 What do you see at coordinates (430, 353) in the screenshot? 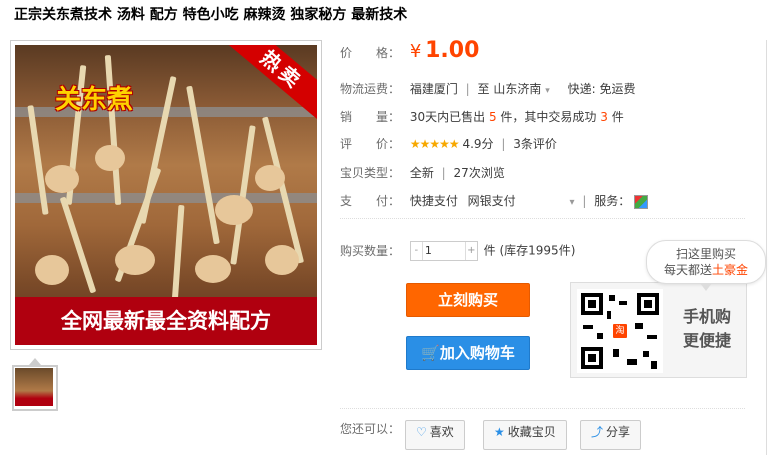
I see `cart-icon: 🛒` at bounding box center [430, 353].